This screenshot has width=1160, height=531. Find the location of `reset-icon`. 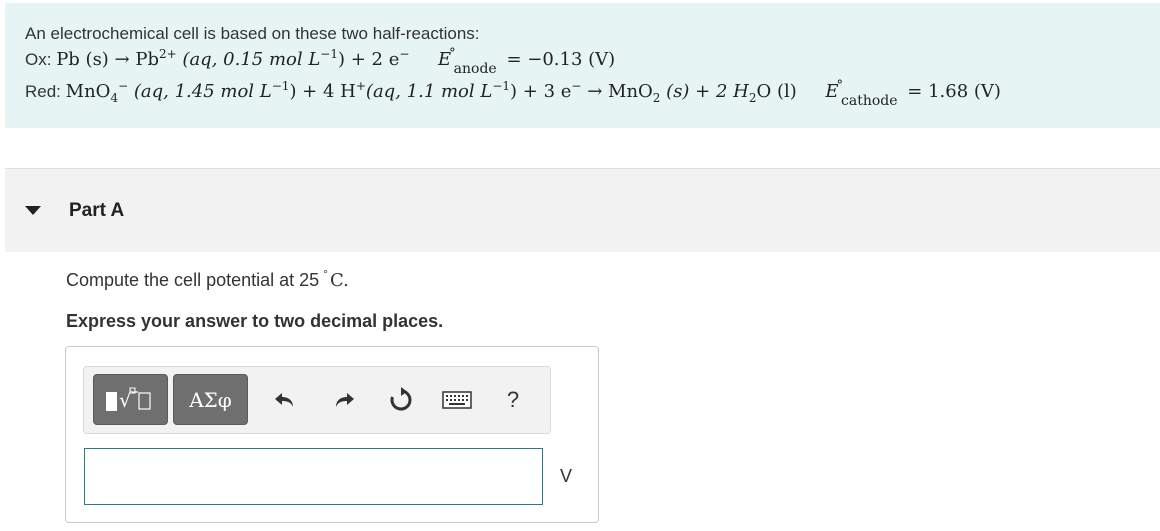

reset-icon is located at coordinates (401, 399).